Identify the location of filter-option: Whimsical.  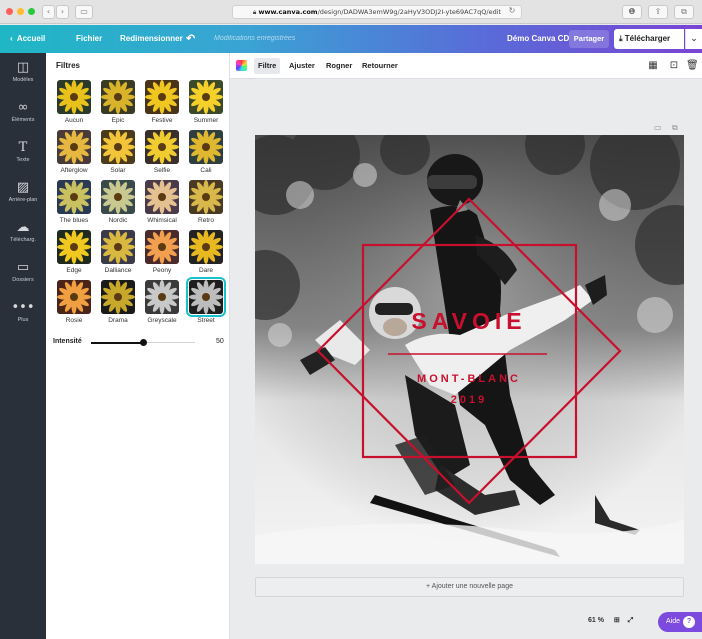
(162, 205).